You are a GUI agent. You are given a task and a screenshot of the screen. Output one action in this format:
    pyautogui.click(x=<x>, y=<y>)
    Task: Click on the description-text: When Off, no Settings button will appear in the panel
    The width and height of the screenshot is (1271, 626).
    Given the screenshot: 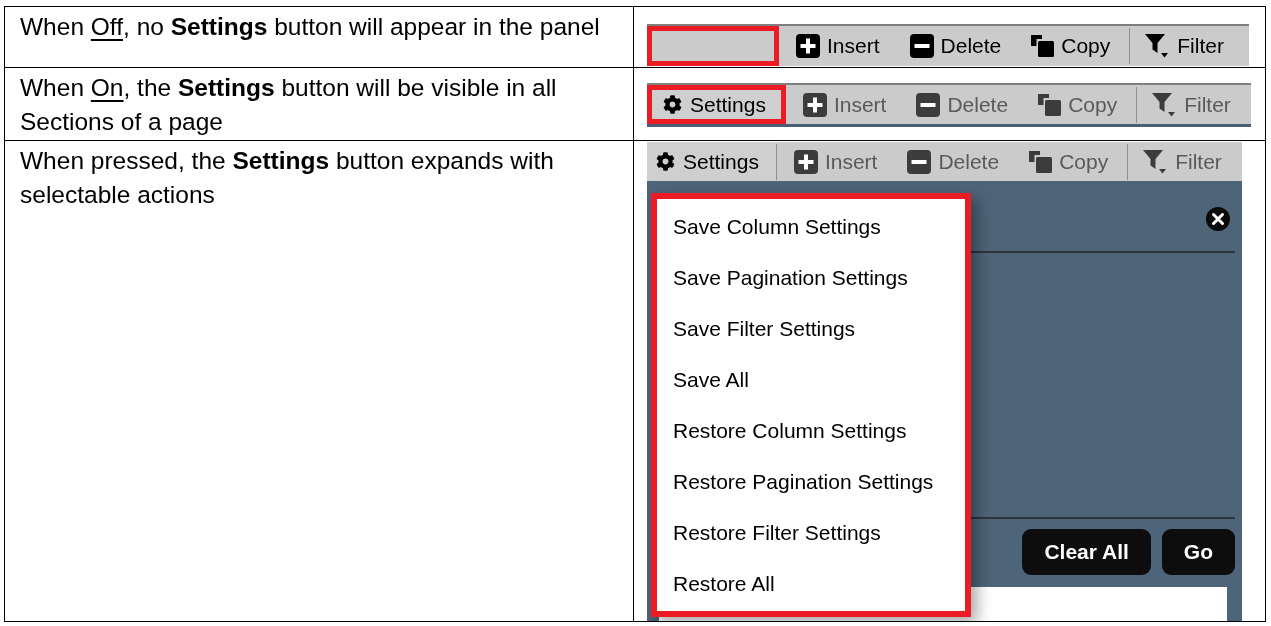 What is the action you would take?
    pyautogui.click(x=310, y=27)
    